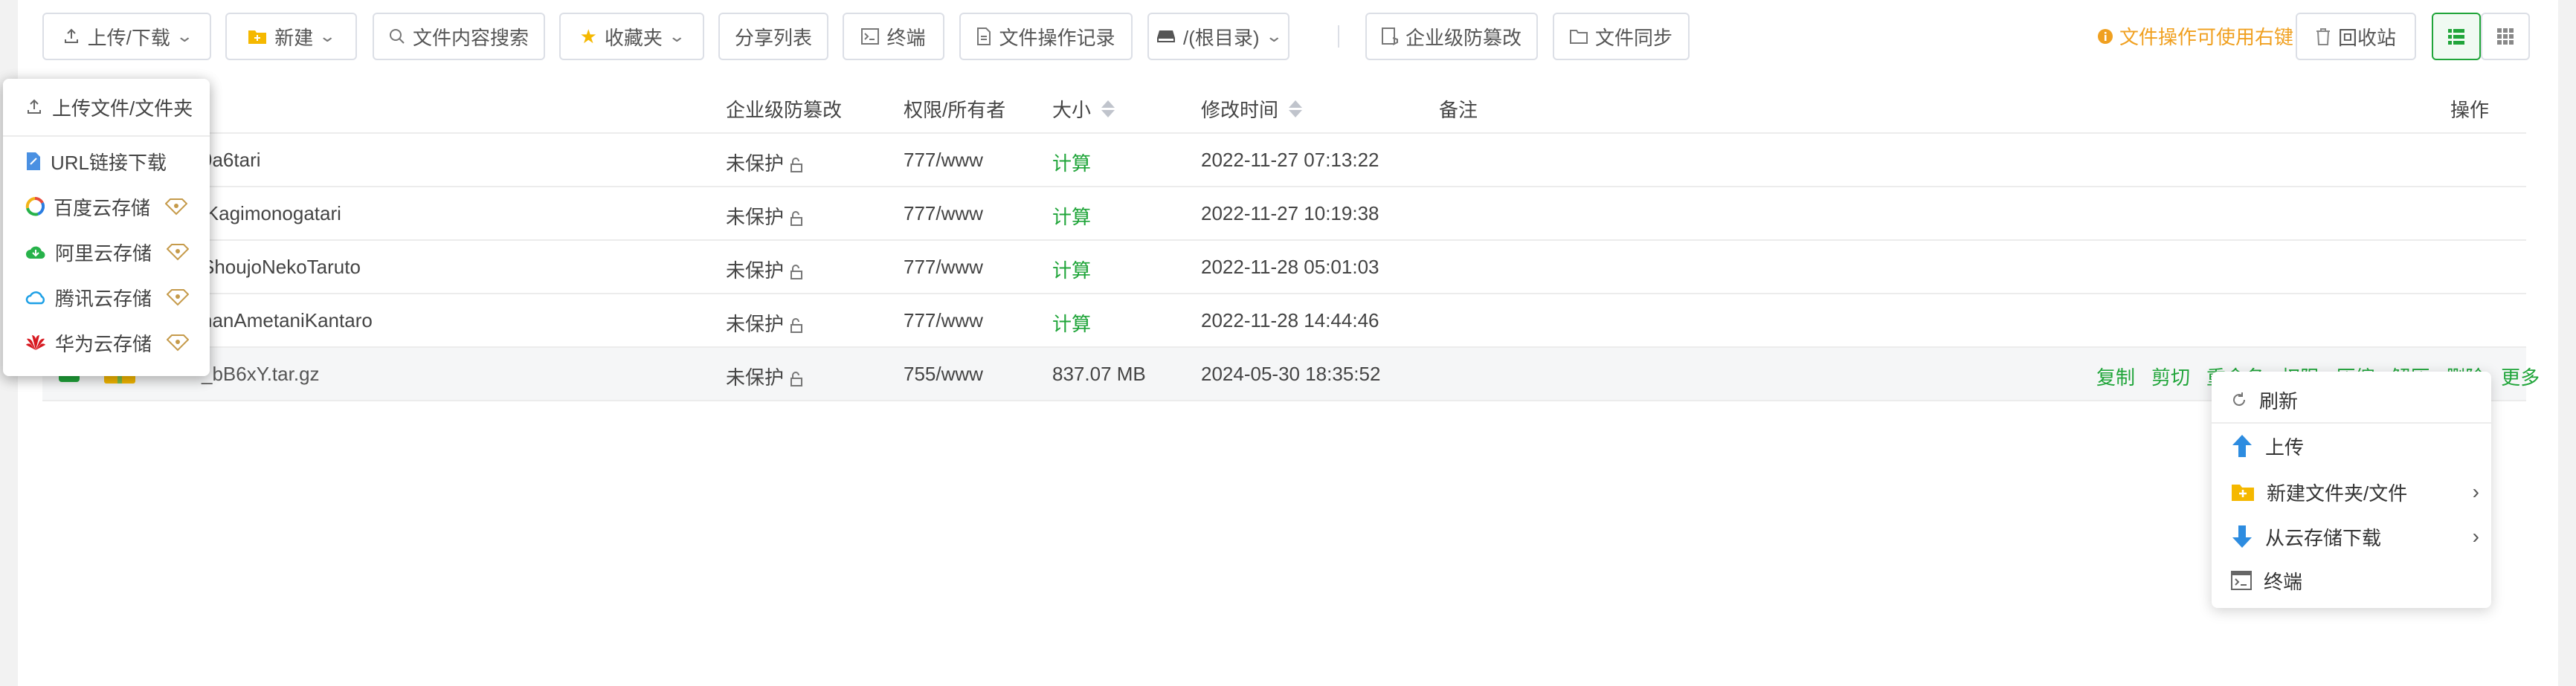  What do you see at coordinates (287, 320) in the screenshot?
I see `file-name: nanAmetaniKantaro` at bounding box center [287, 320].